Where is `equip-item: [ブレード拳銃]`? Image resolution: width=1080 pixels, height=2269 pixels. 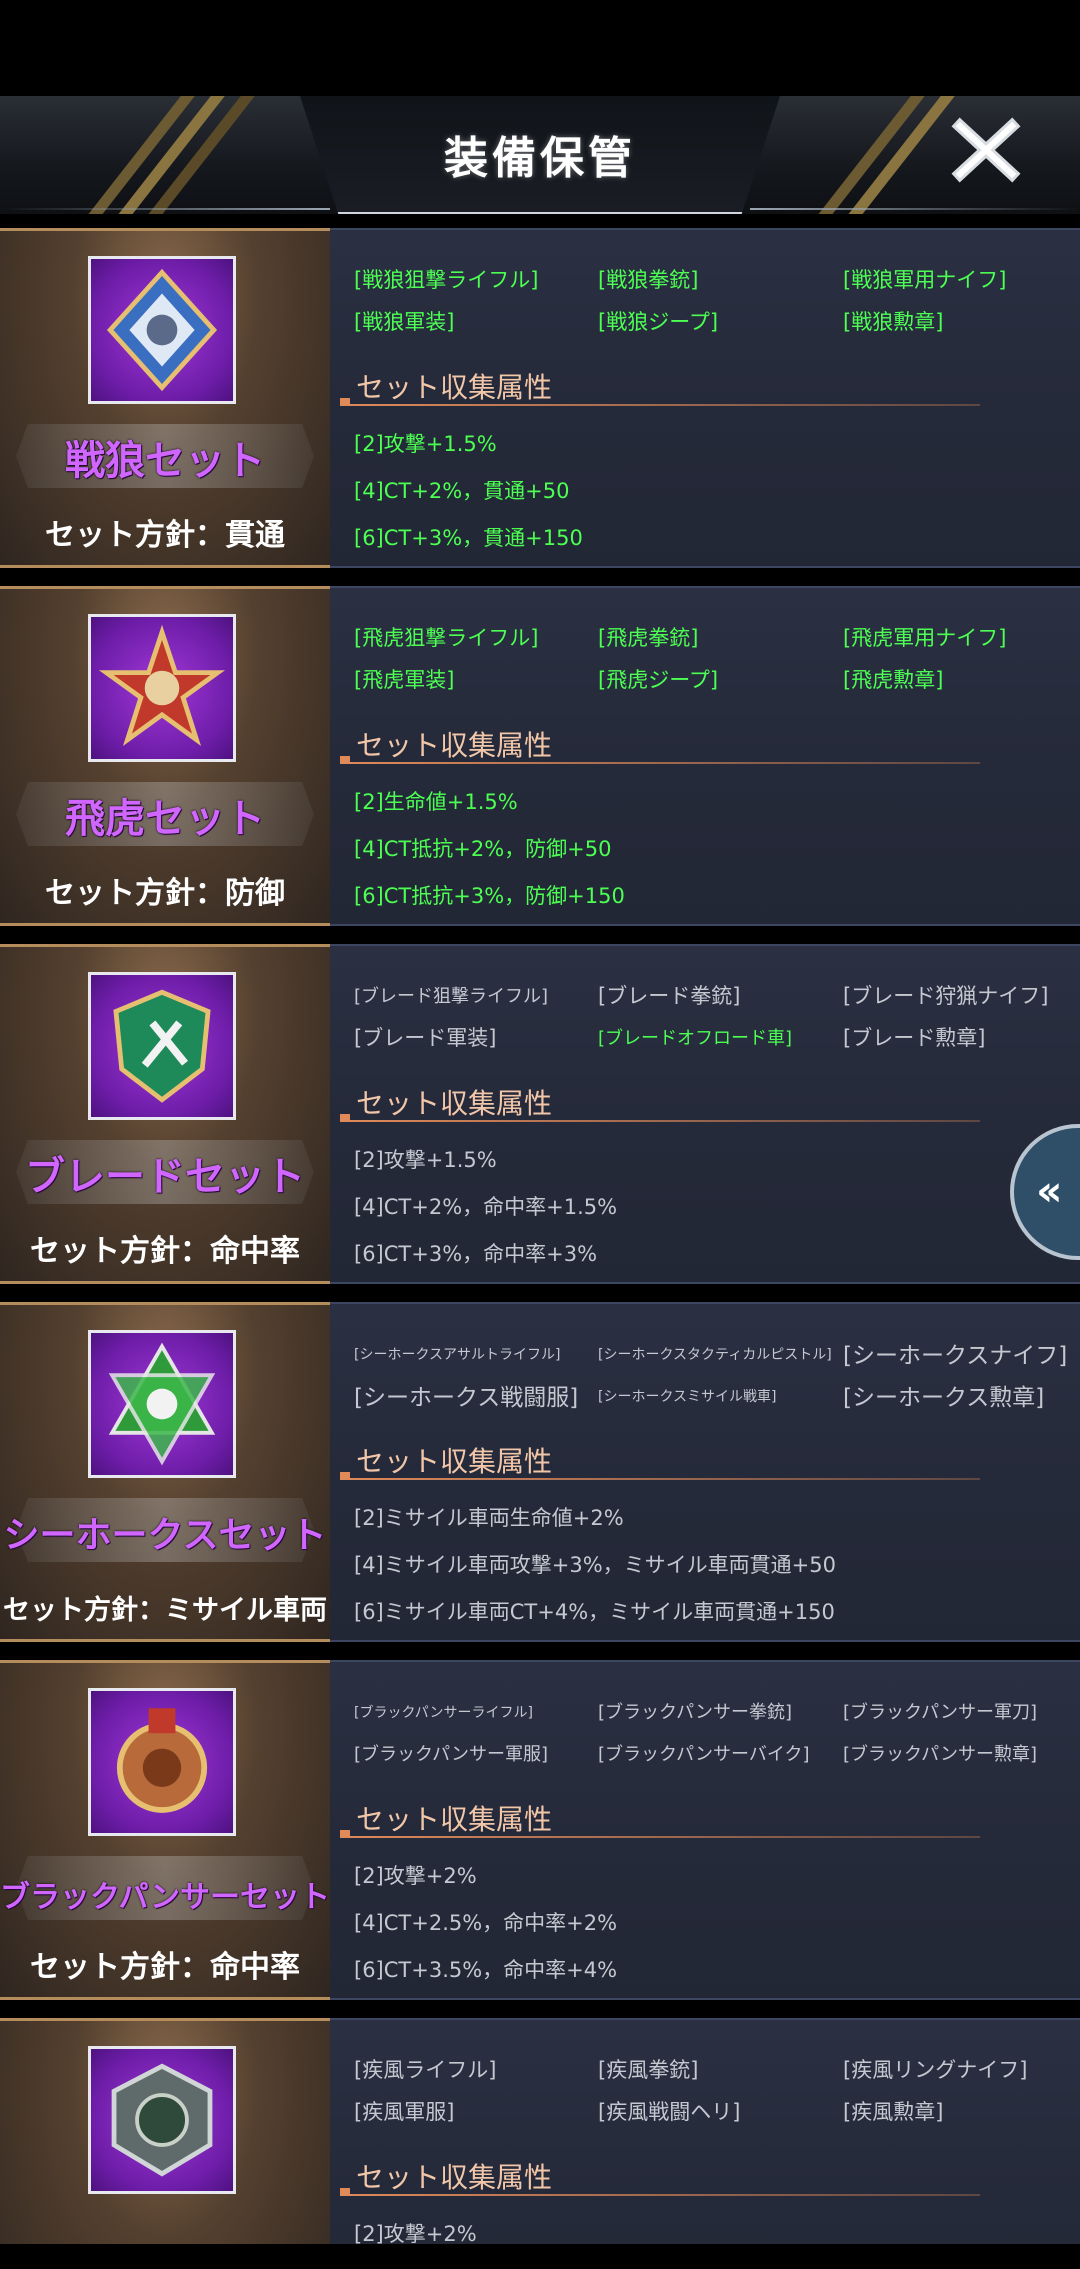
equip-item: [ブレード拳銃] is located at coordinates (669, 996).